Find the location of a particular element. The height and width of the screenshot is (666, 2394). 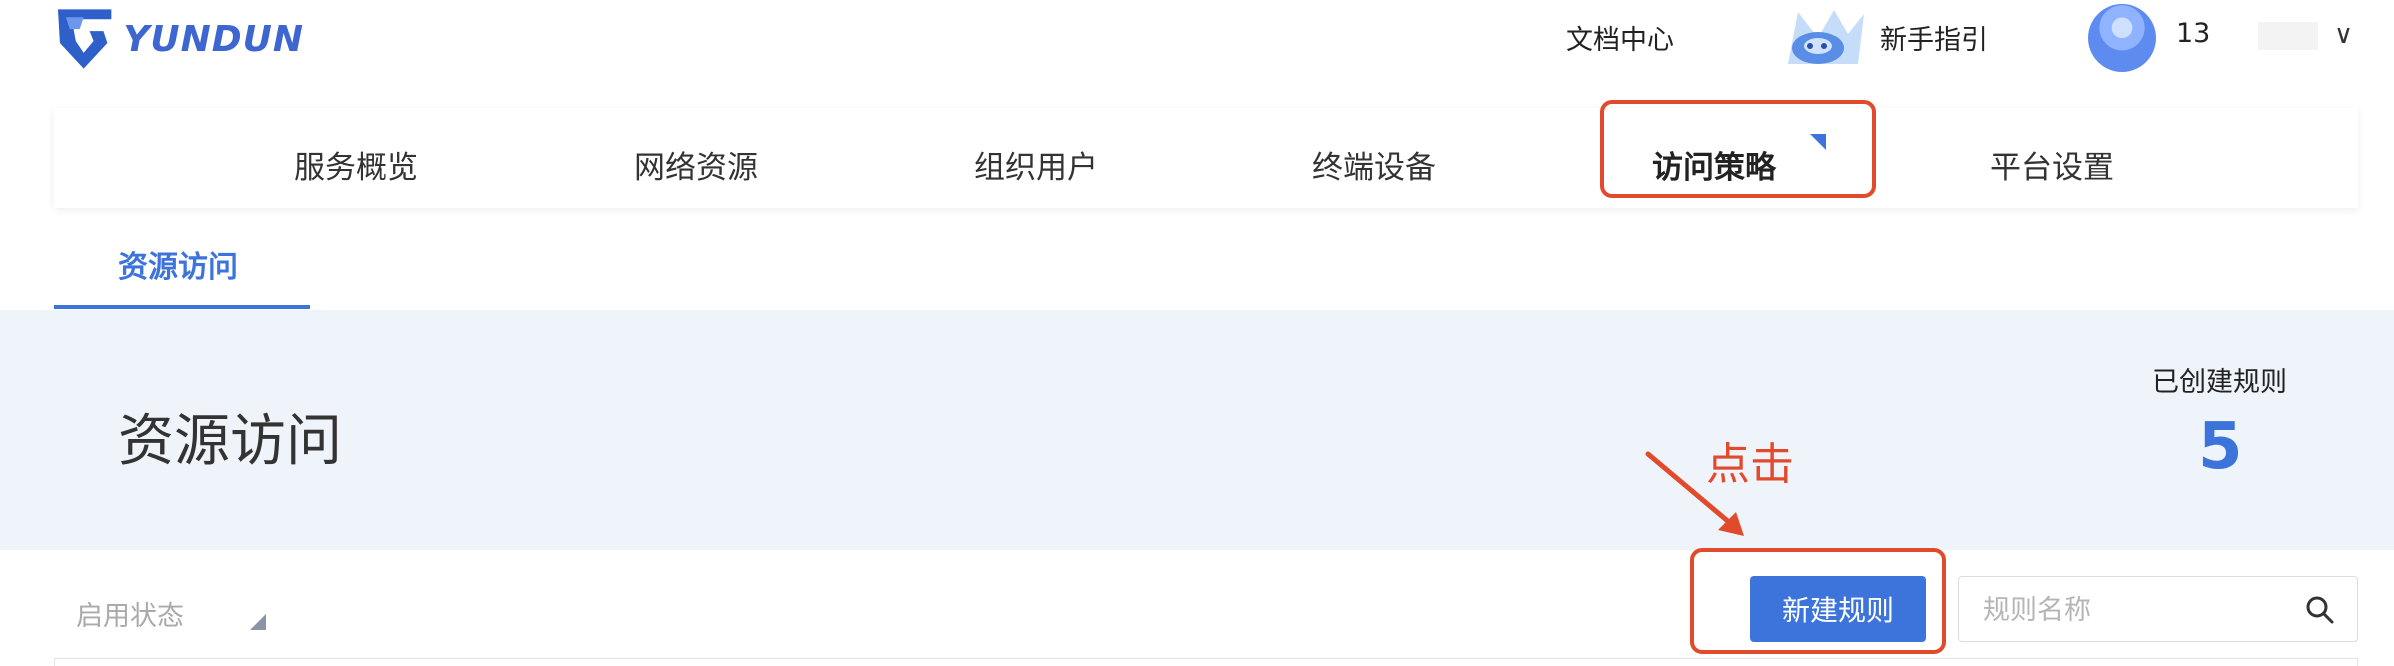

highlight-box-access-policy is located at coordinates (1738, 149).